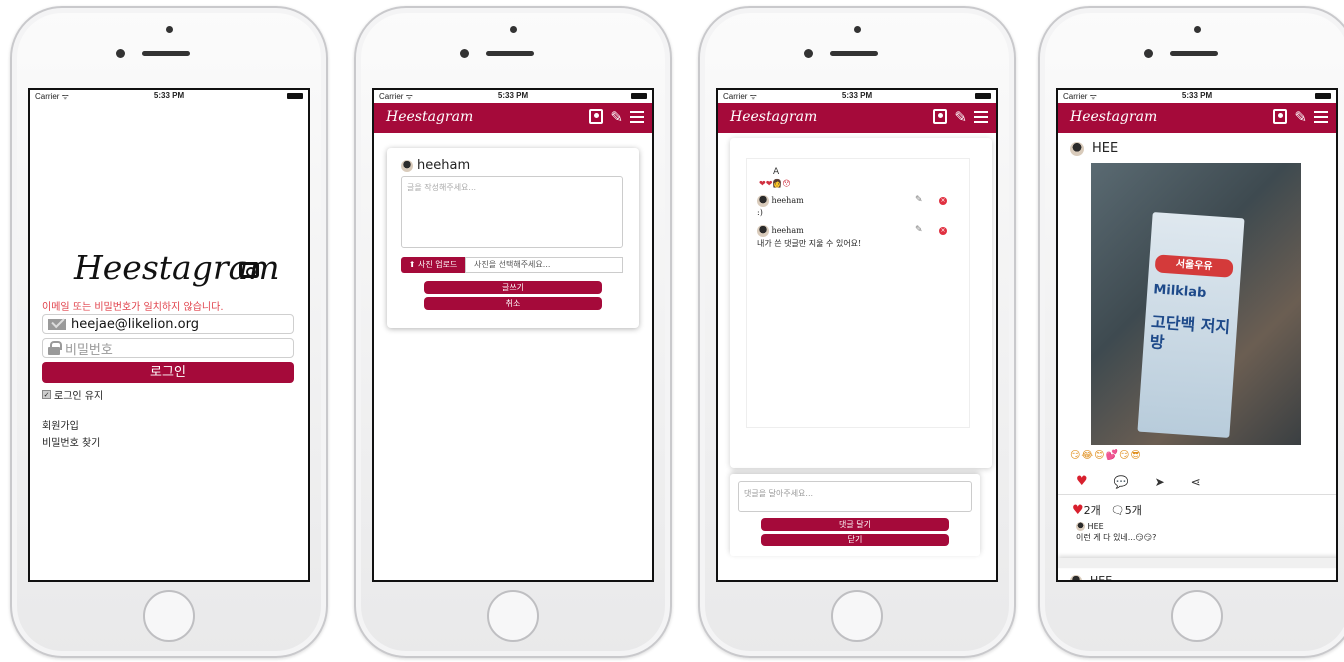  I want to click on comment-text: 내가 쓴 댓글만 지울 수 있어요!, so click(809, 243).